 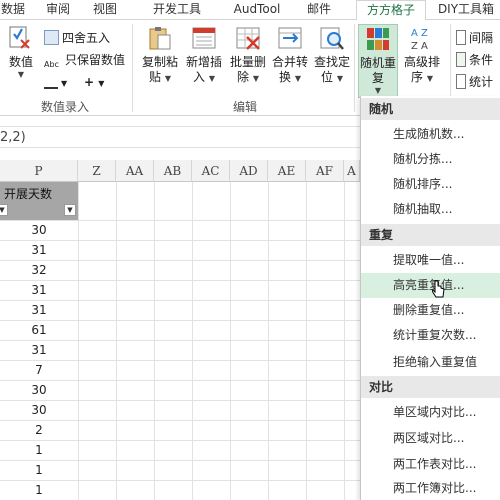 What do you see at coordinates (461, 37) in the screenshot?
I see `interval-icon` at bounding box center [461, 37].